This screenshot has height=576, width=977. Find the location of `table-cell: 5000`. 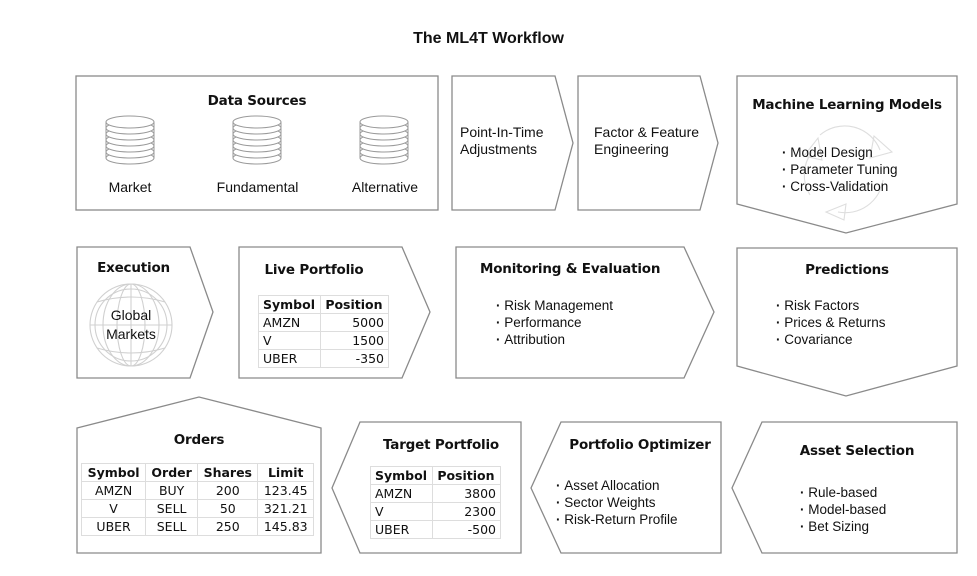

table-cell: 5000 is located at coordinates (354, 322).